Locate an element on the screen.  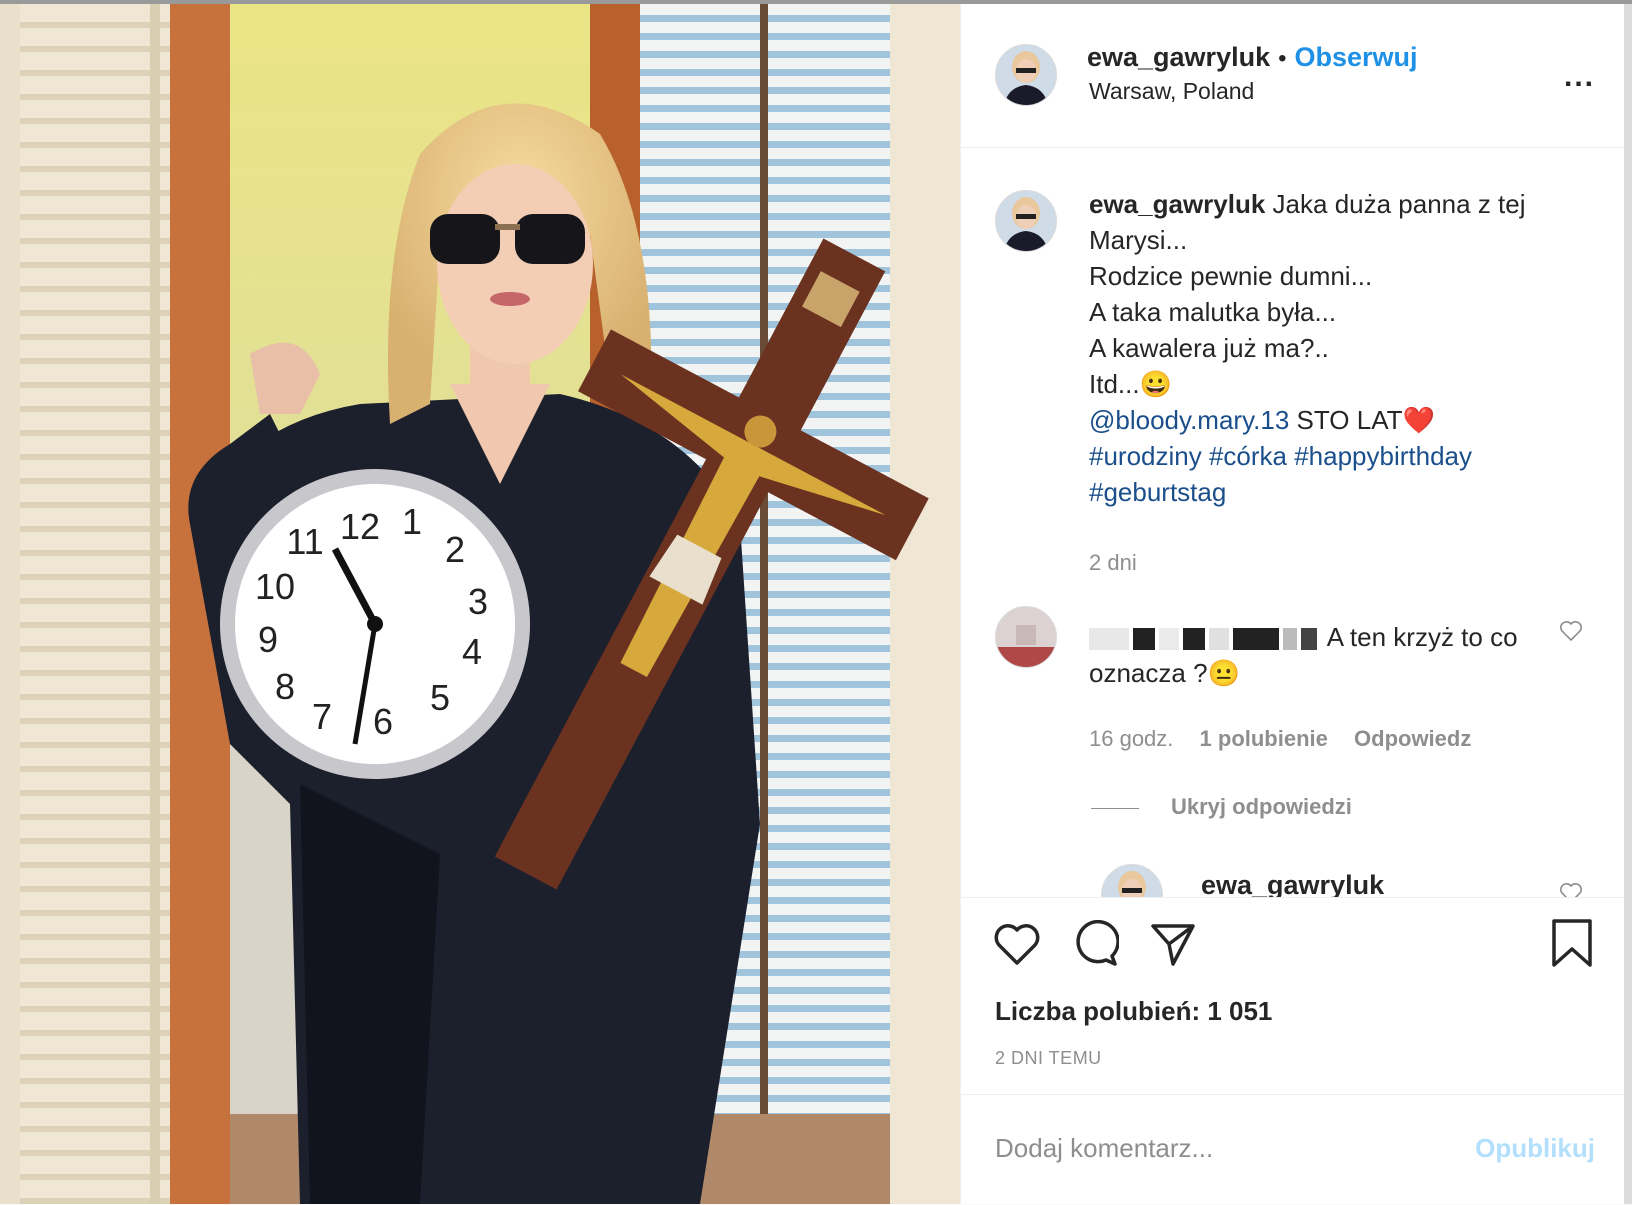
comment-icon is located at coordinates (1095, 944).